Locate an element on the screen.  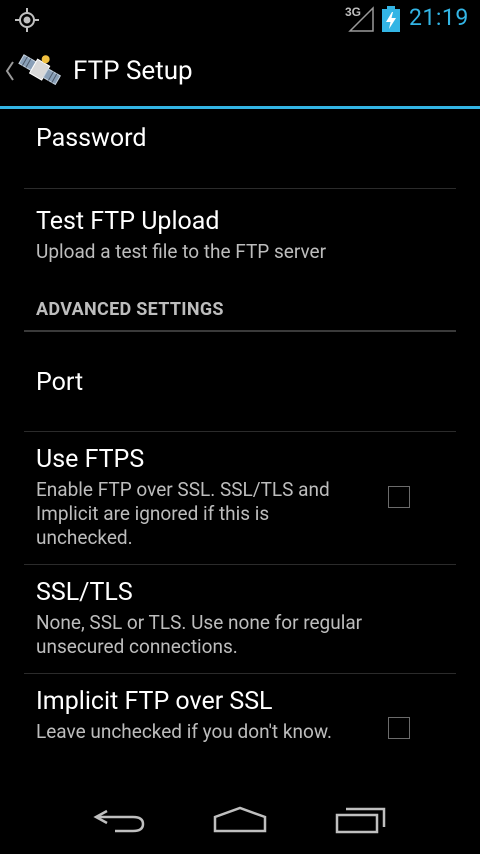
pref-port-title: Port is located at coordinates (60, 382).